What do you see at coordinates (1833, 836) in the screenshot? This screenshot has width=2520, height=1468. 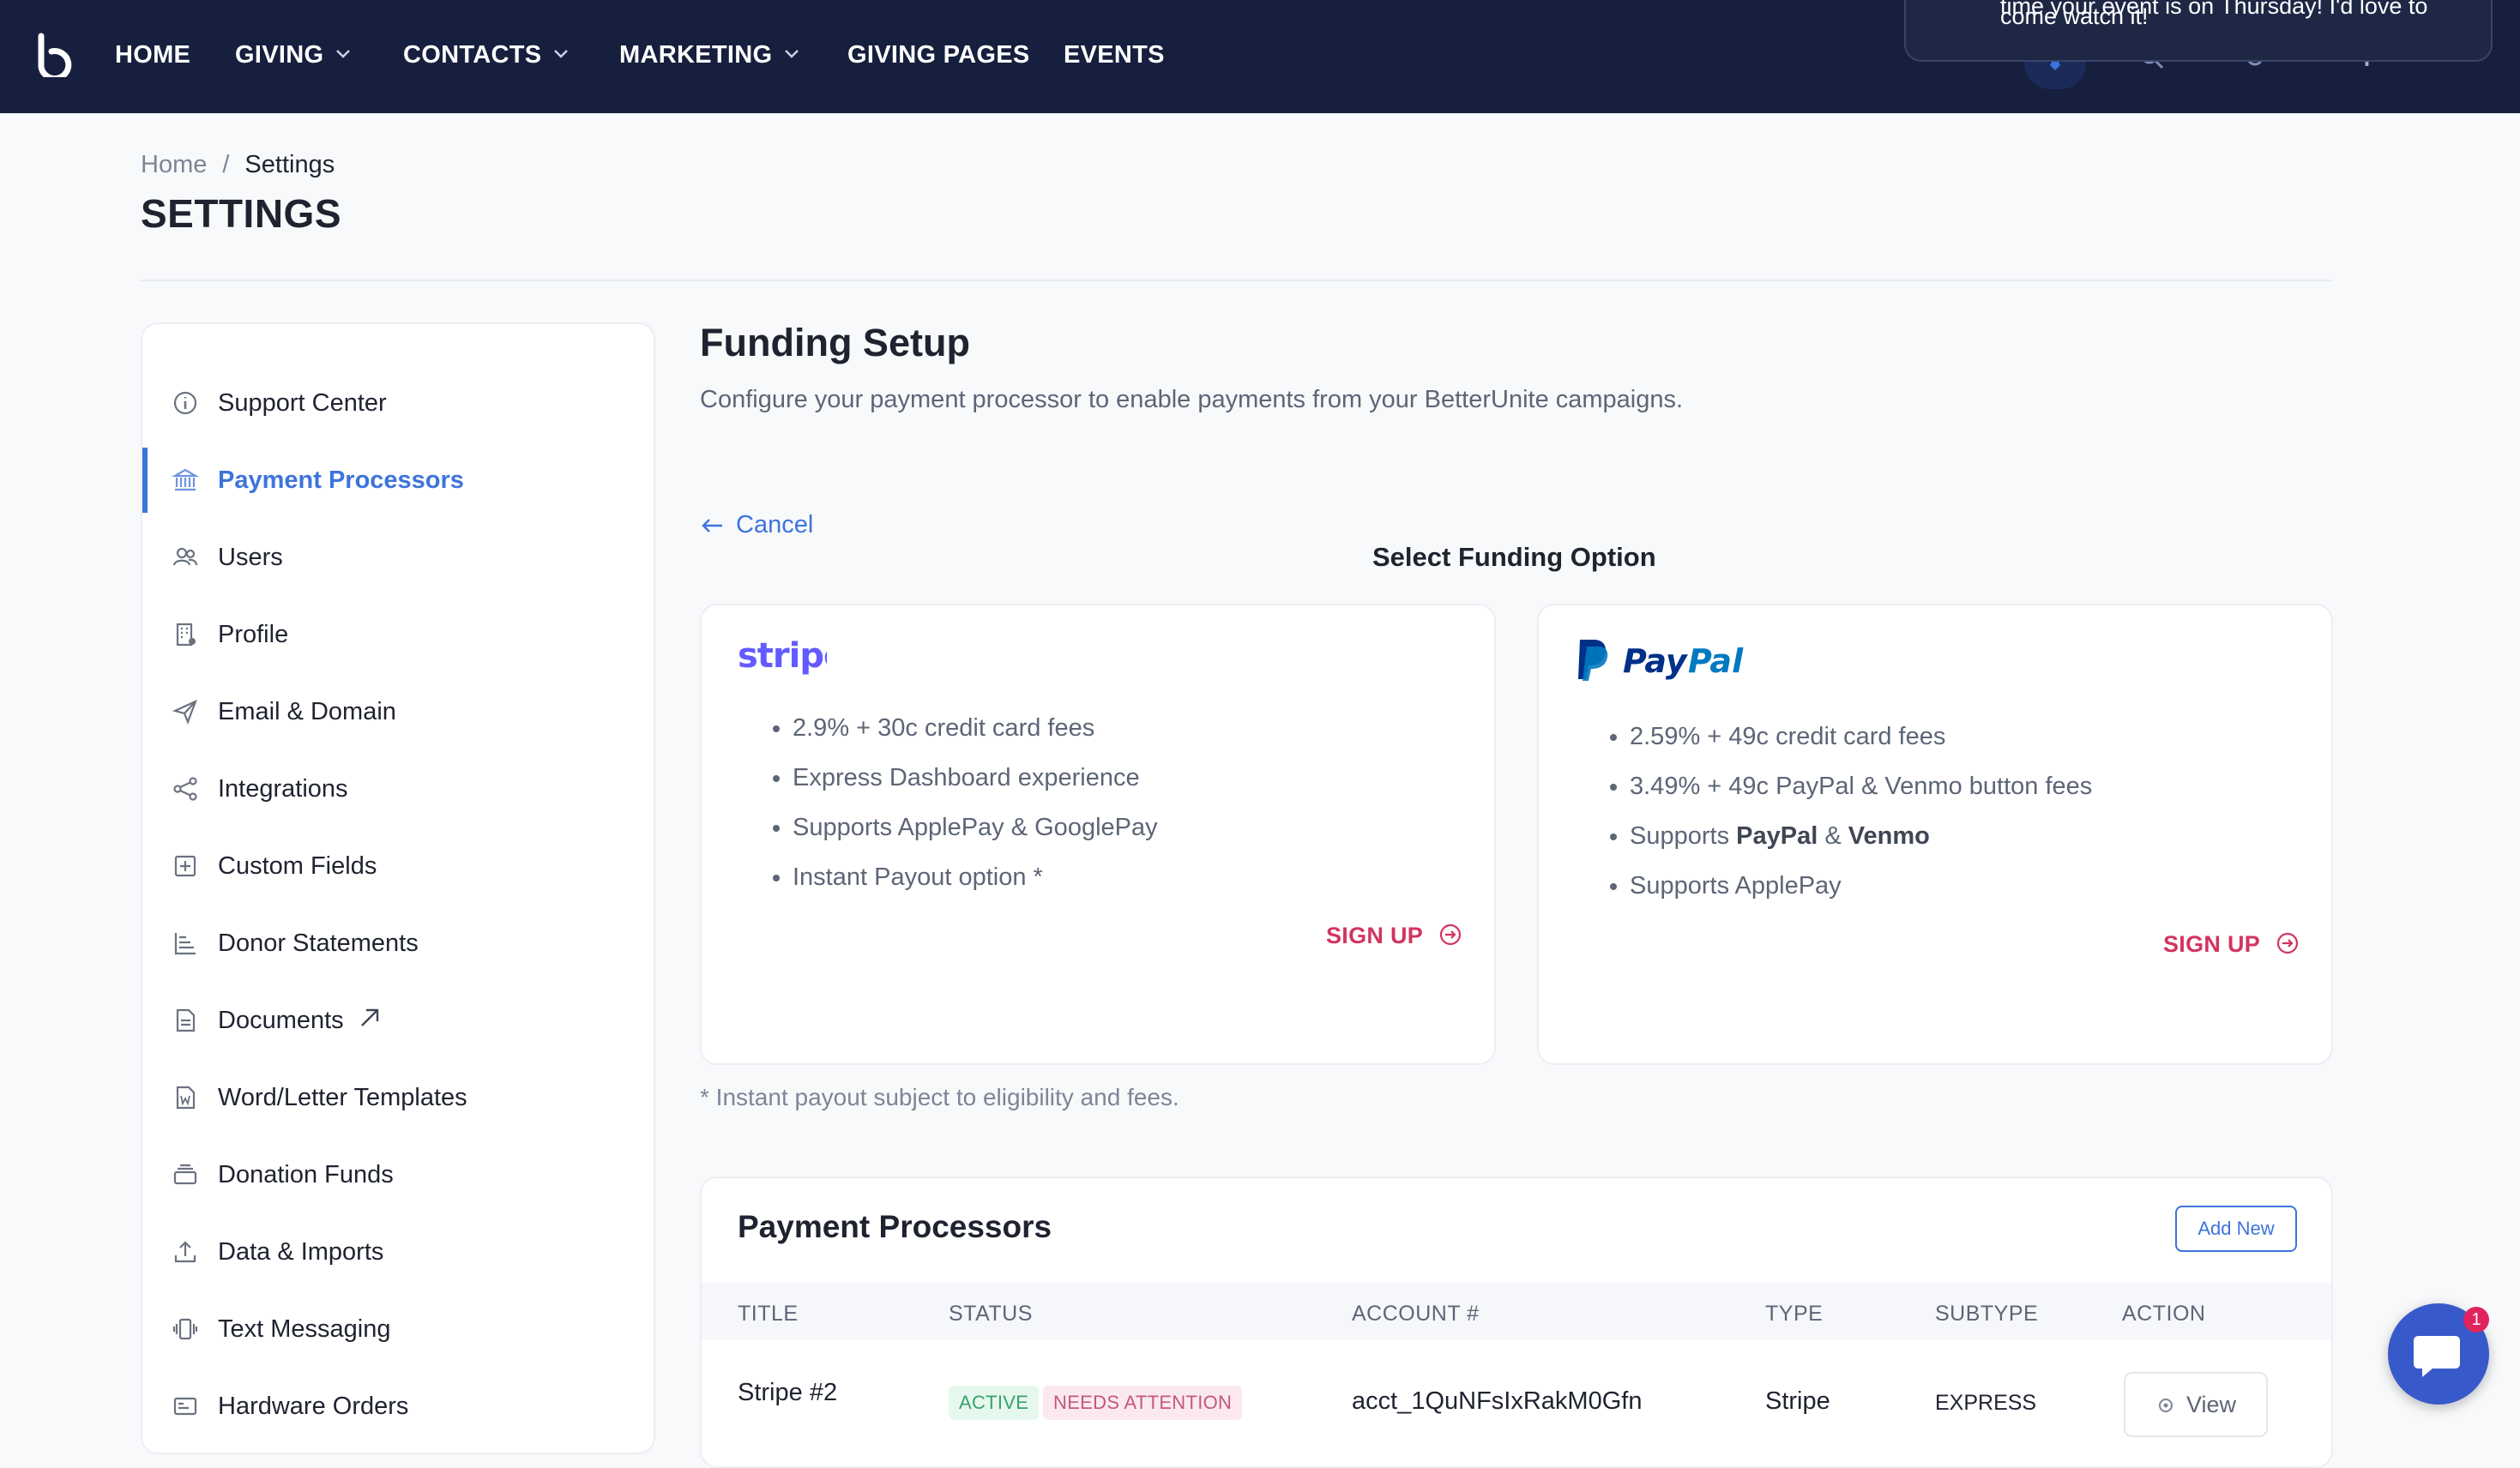 I see `support-amp: &` at bounding box center [1833, 836].